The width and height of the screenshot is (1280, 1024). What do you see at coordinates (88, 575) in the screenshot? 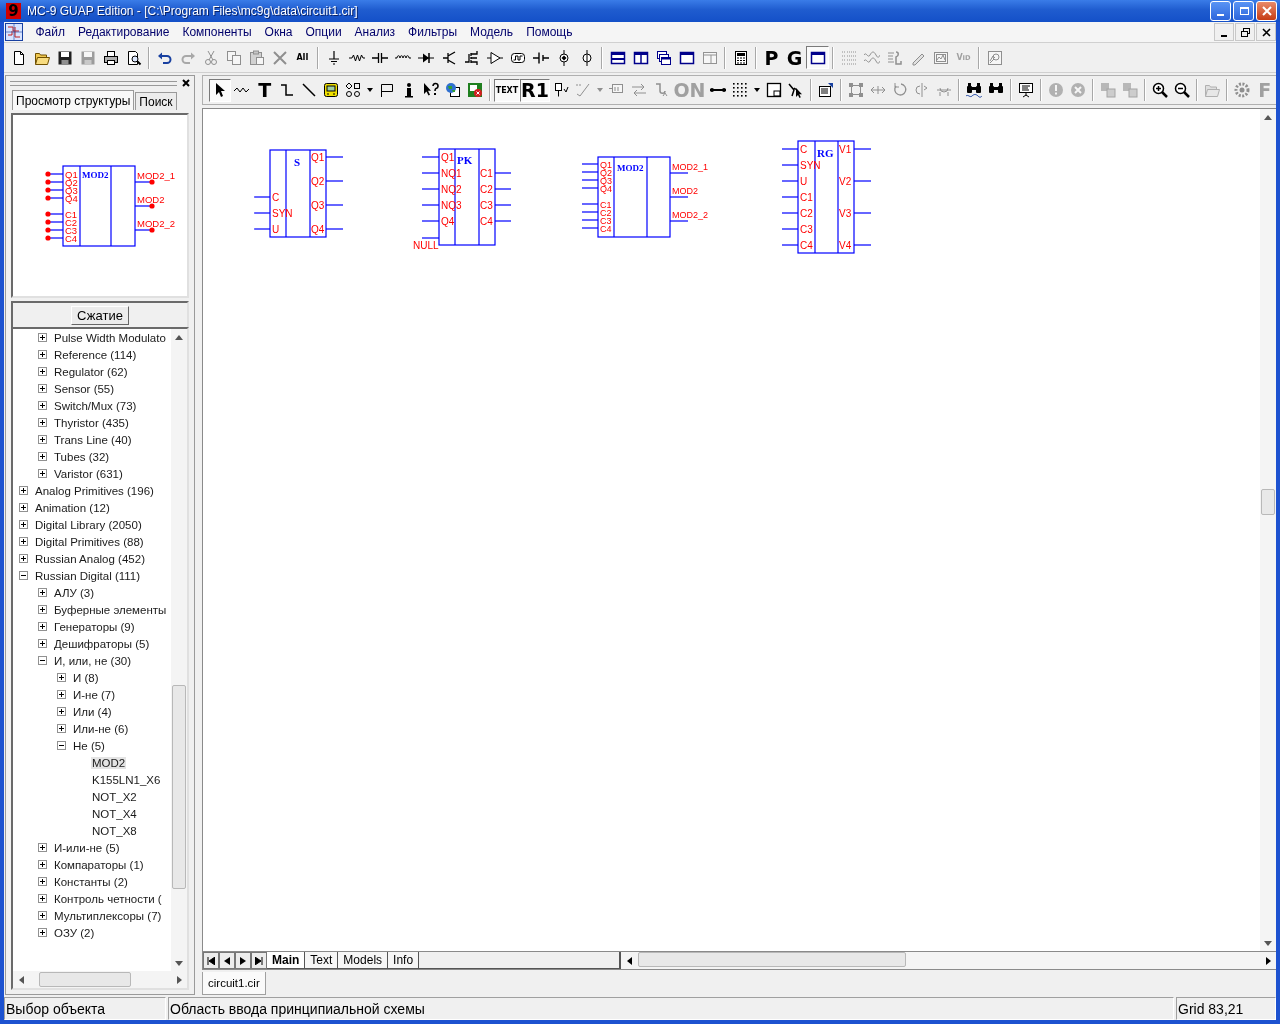
I see `tree-item: Russian Digital (111)` at bounding box center [88, 575].